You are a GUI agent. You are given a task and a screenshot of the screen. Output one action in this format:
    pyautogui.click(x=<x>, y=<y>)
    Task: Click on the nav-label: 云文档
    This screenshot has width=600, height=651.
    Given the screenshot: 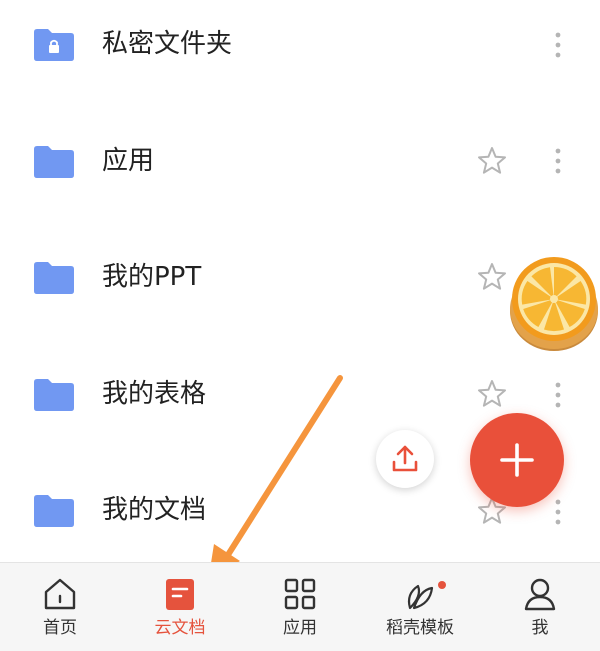 What is the action you would take?
    pyautogui.click(x=180, y=628)
    